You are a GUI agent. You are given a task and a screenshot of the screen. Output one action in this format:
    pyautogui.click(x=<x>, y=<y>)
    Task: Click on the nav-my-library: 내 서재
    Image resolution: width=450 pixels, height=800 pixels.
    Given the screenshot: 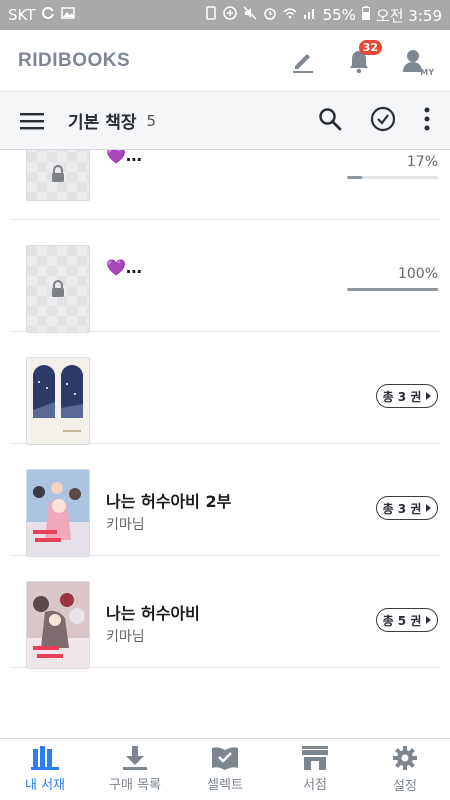 What is the action you would take?
    pyautogui.click(x=45, y=769)
    